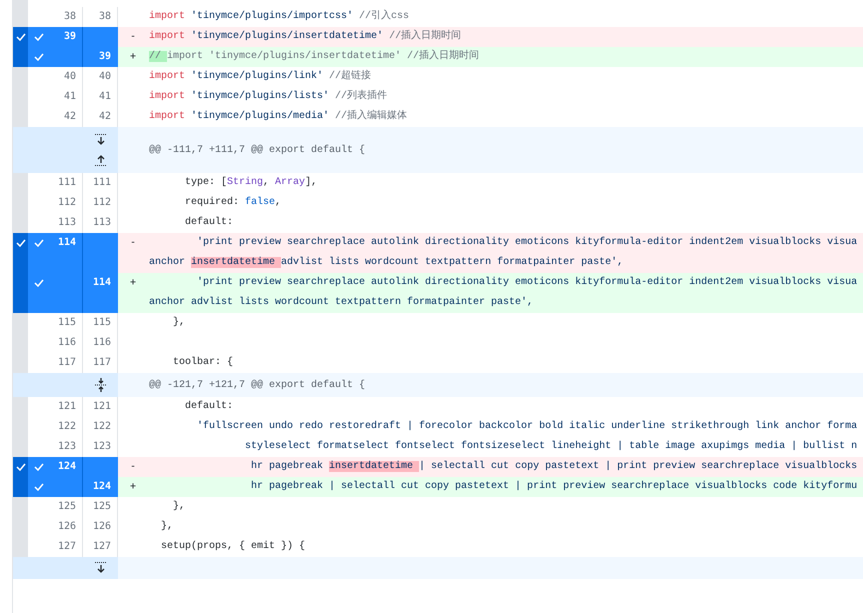  I want to click on code-line: // import 'tinymce/plugins/insertdatetime' //插入日期时间, so click(314, 56).